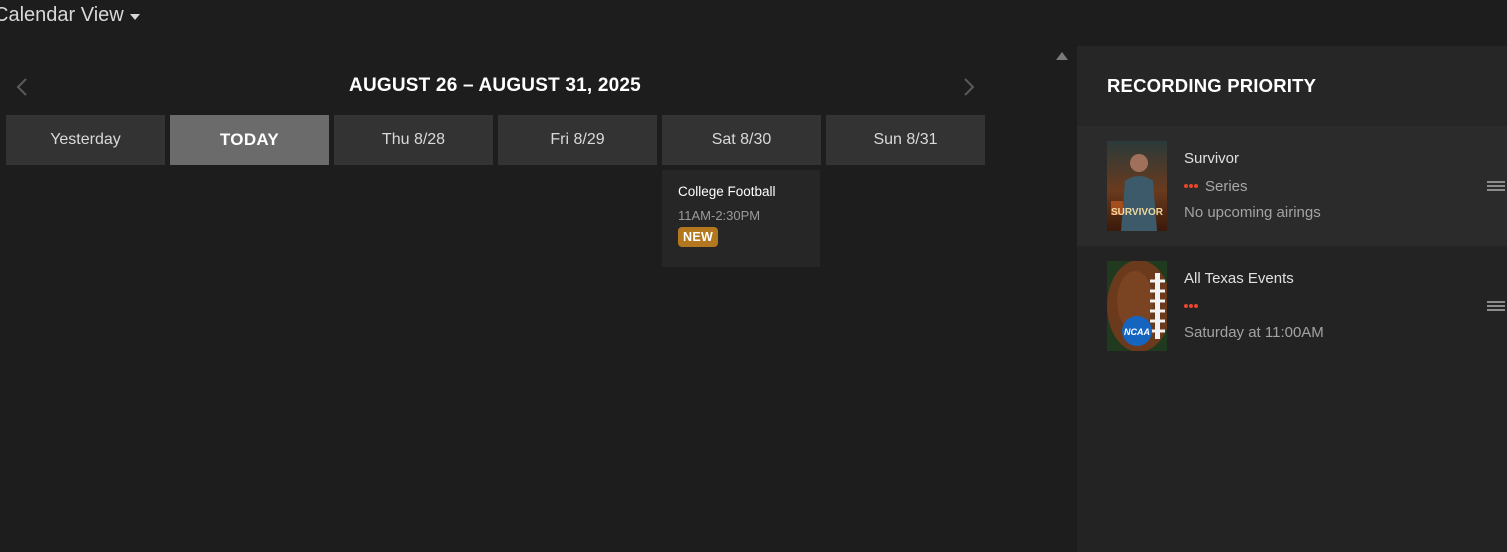 The height and width of the screenshot is (552, 1507). I want to click on recording-status: Saturday at 11:00AM, so click(1254, 332).